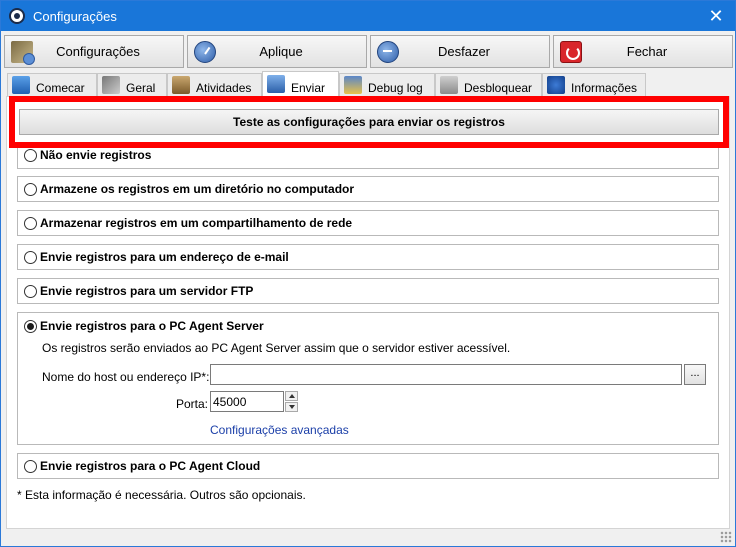  I want to click on radio-pc-agent-server: Envie registros para o PC Agent Server, so click(144, 326).